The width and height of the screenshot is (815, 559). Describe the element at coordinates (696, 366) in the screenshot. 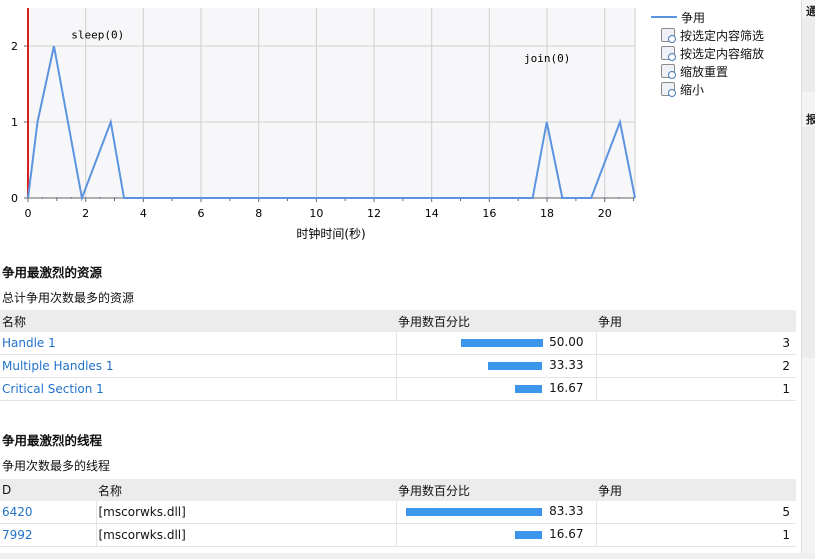

I see `count-value: 2` at that location.